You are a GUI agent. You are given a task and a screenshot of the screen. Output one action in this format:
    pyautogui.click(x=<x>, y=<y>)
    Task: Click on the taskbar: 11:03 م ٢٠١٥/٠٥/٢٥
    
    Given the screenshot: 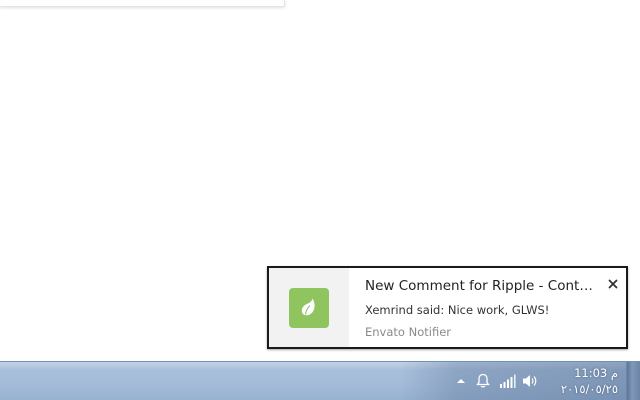 What is the action you would take?
    pyautogui.click(x=320, y=380)
    